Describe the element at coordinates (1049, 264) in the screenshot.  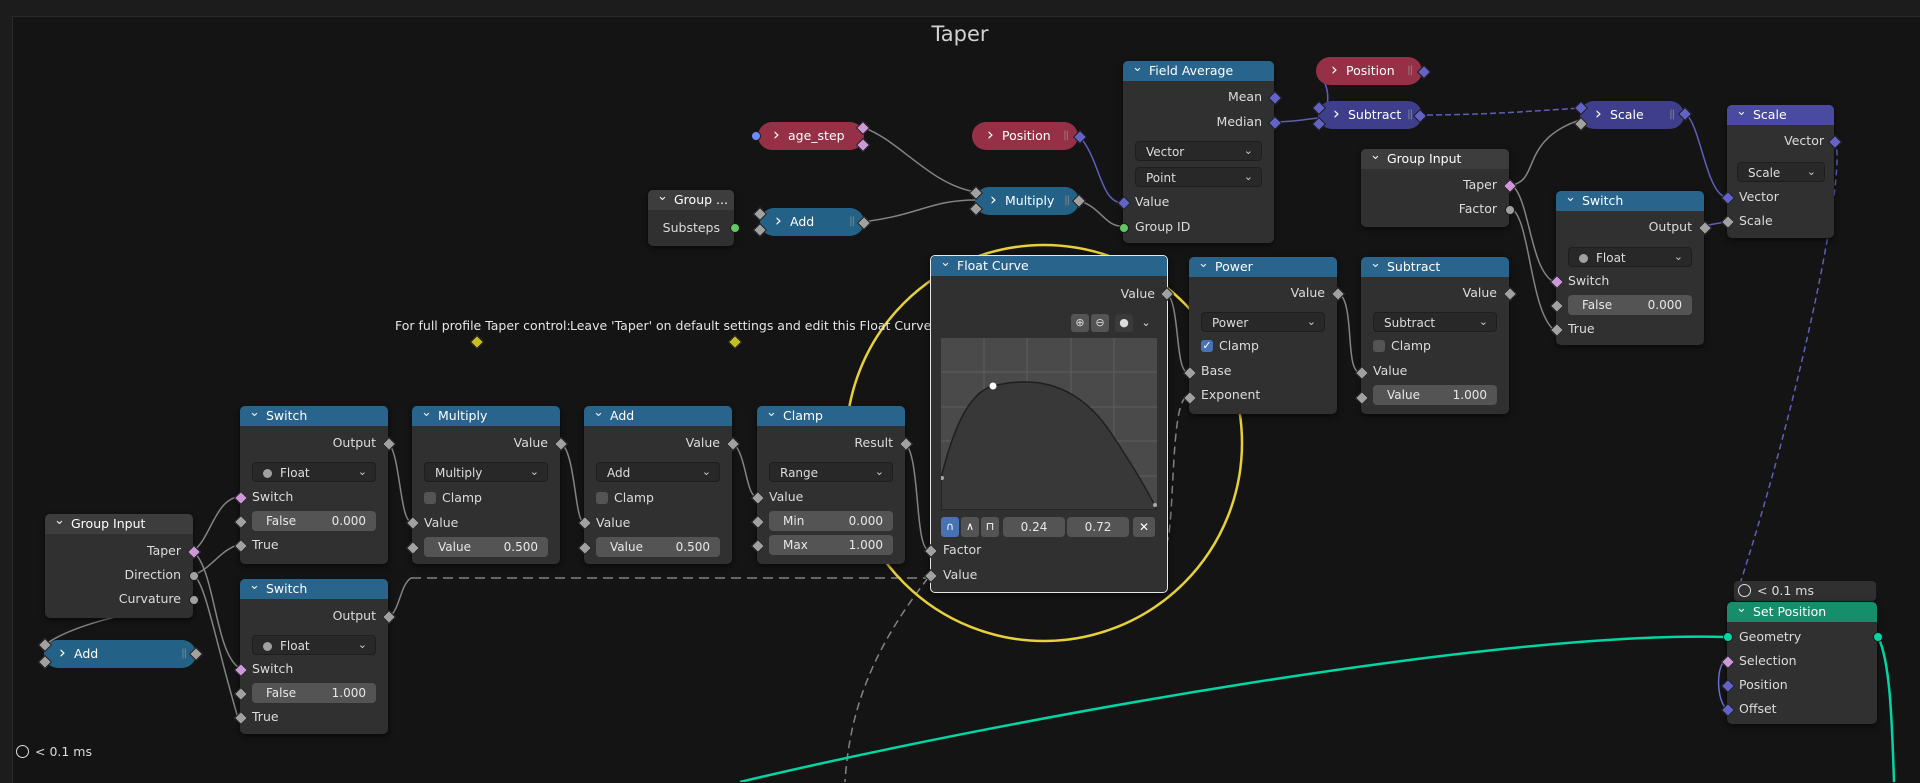
I see `node-header: Float Curve` at that location.